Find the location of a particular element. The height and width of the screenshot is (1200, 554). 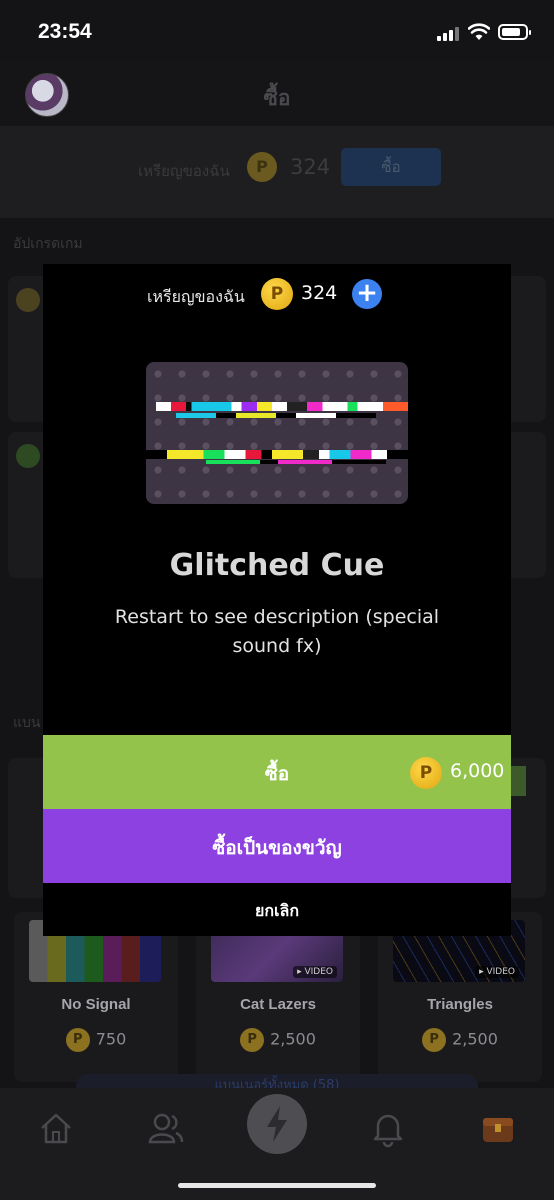

shop-item-no-signal: No Signal P 750 is located at coordinates (96, 997).